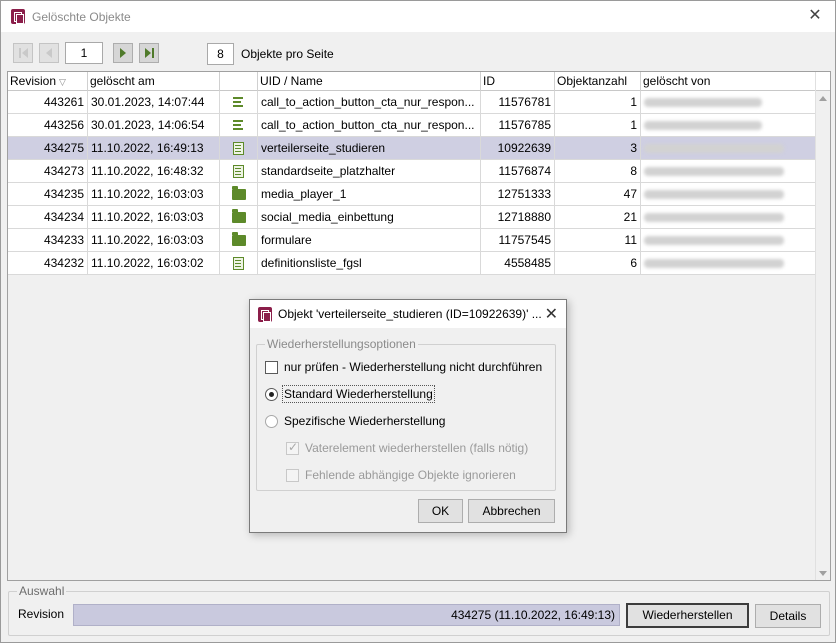 The height and width of the screenshot is (643, 836). What do you see at coordinates (598, 171) in the screenshot?
I see `object-count-cell: 8` at bounding box center [598, 171].